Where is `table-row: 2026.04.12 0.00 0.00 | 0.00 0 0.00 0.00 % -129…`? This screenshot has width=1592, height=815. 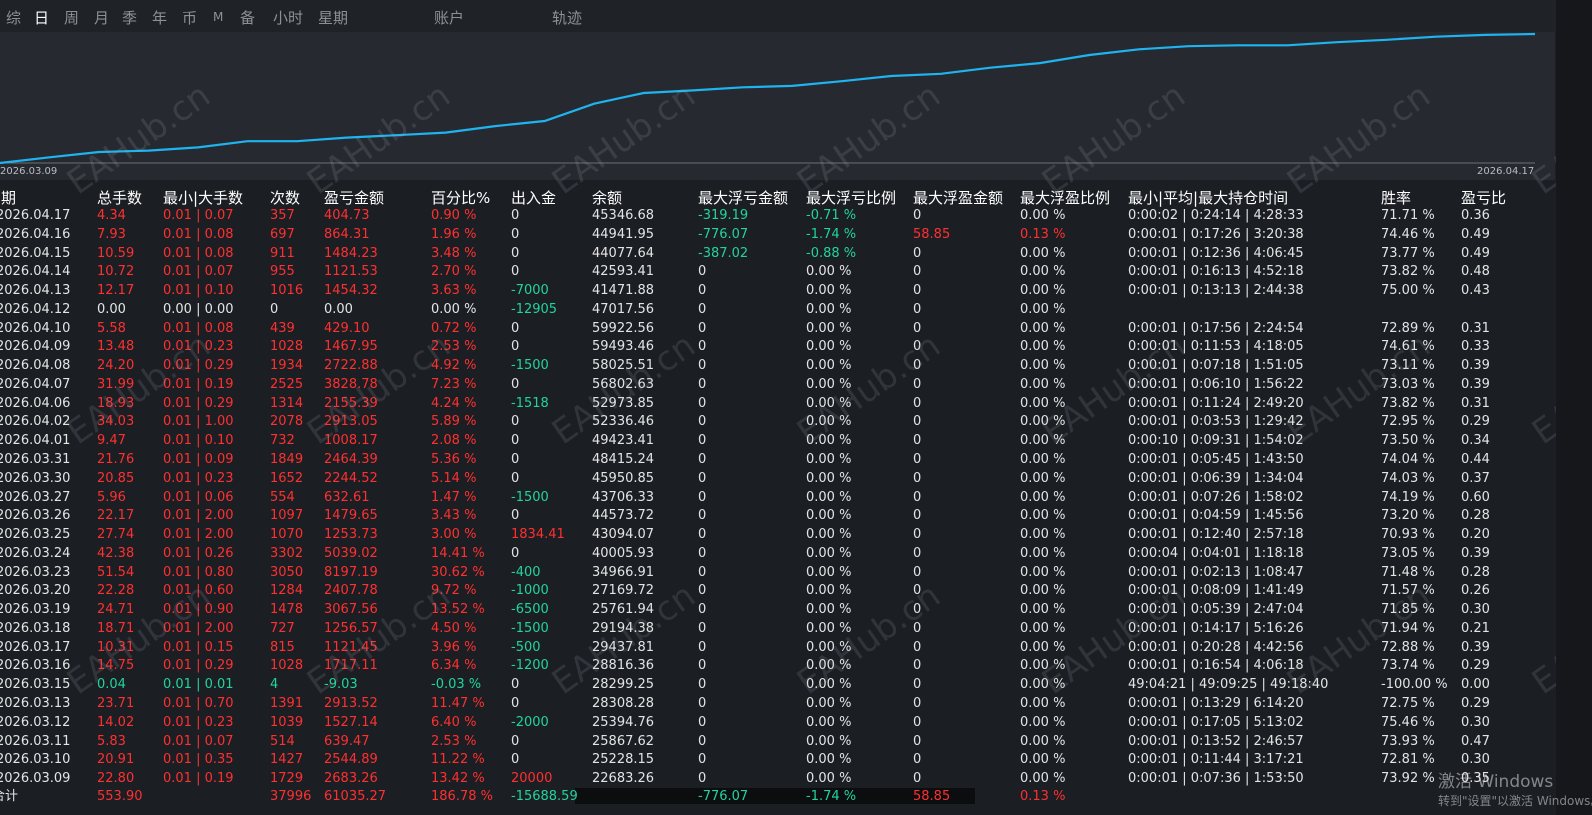 table-row: 2026.04.12 0.00 0.00 | 0.00 0 0.00 0.00 % -129… is located at coordinates (777, 309).